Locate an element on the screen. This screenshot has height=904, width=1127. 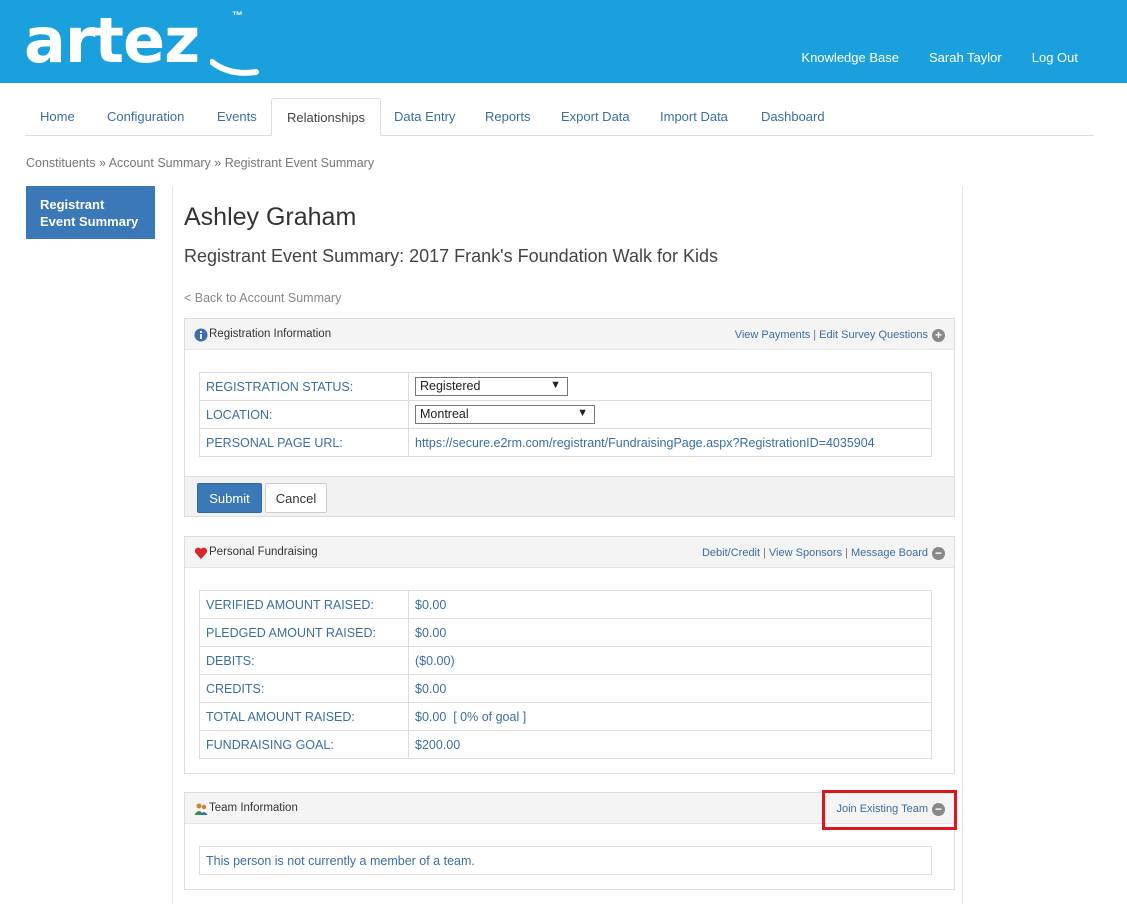
heart-icon is located at coordinates (201, 553).